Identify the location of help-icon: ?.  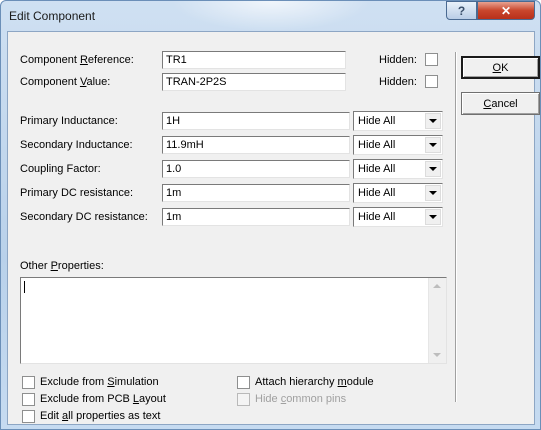
(461, 10).